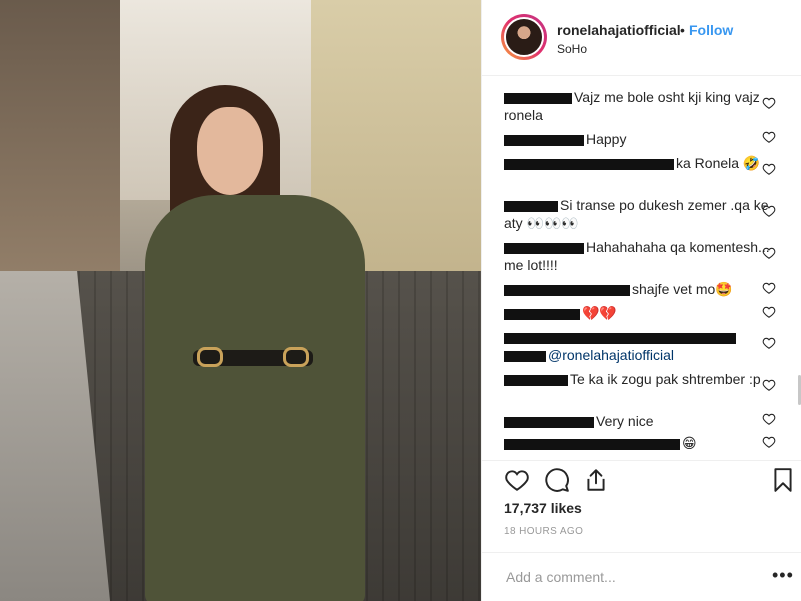  What do you see at coordinates (644, 106) in the screenshot?
I see `comment-item: Vajz me bole osht kji king vajz ronela` at bounding box center [644, 106].